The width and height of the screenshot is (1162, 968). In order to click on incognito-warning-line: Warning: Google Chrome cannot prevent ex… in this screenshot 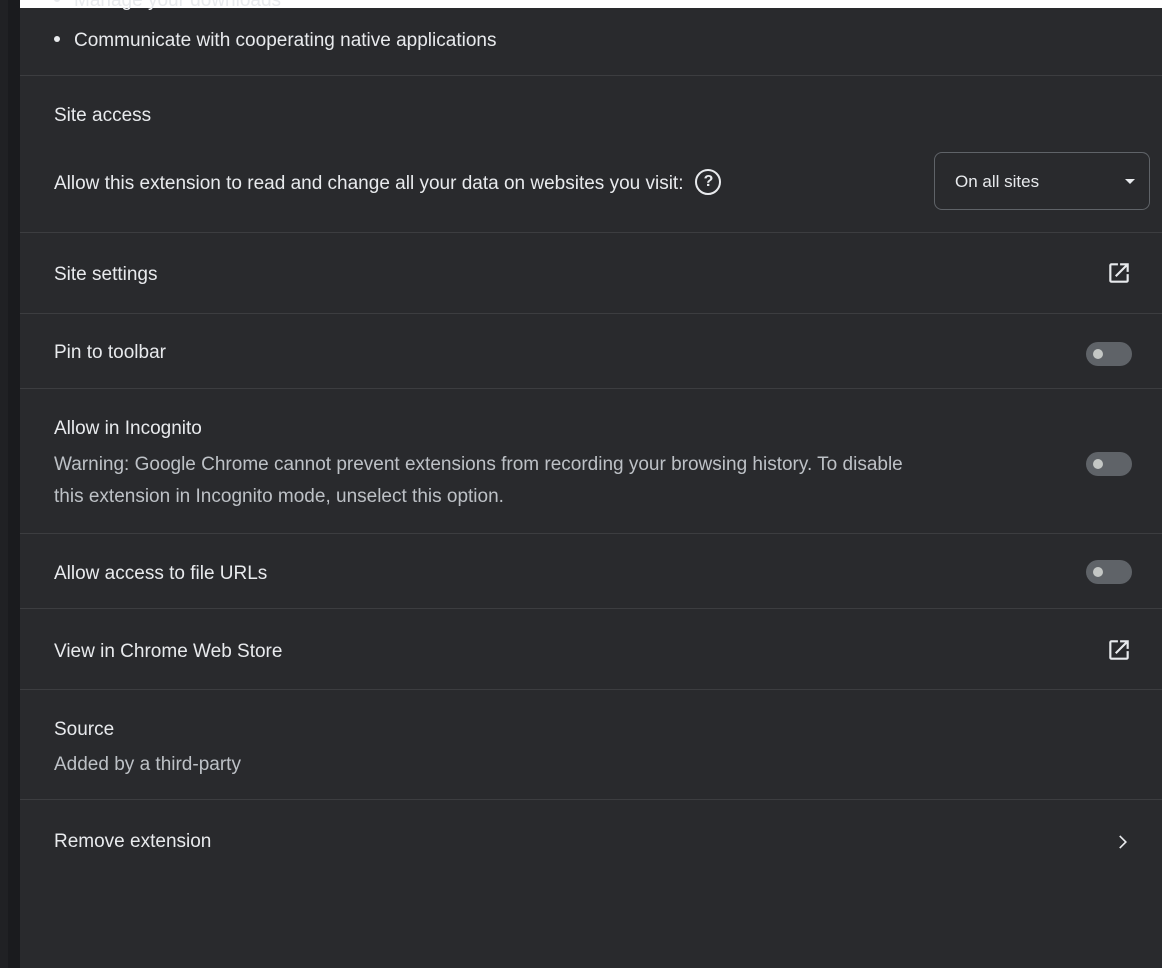, I will do `click(478, 464)`.